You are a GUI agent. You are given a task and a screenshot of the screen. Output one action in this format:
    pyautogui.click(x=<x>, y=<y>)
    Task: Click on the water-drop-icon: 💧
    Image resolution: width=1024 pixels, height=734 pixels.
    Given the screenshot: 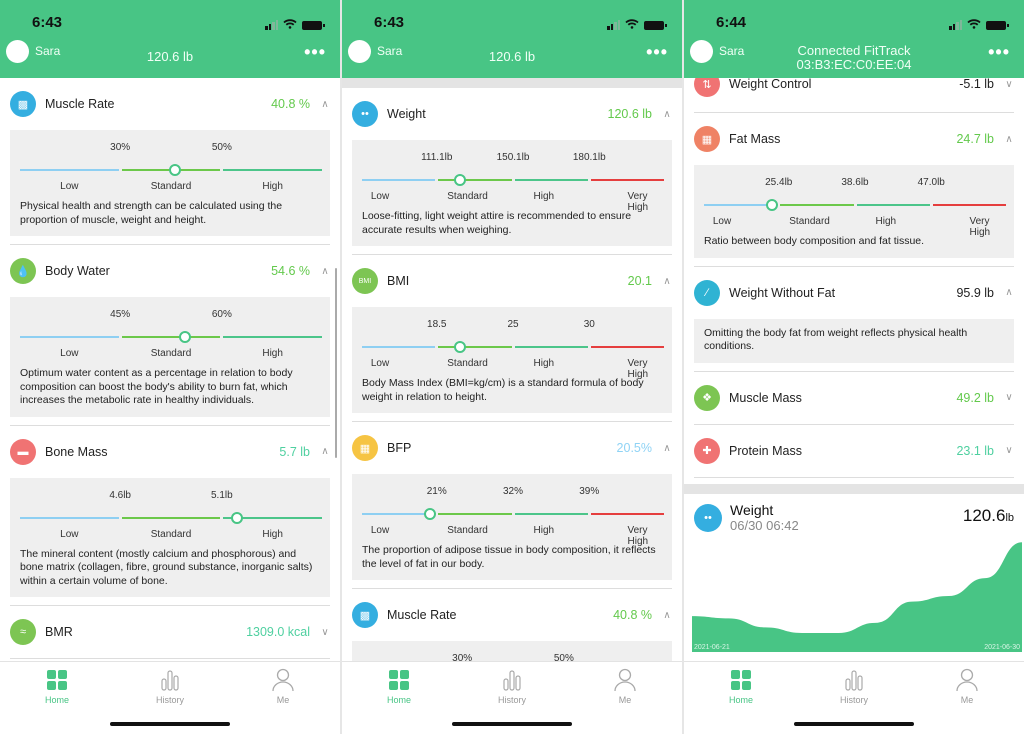 What is the action you would take?
    pyautogui.click(x=23, y=271)
    